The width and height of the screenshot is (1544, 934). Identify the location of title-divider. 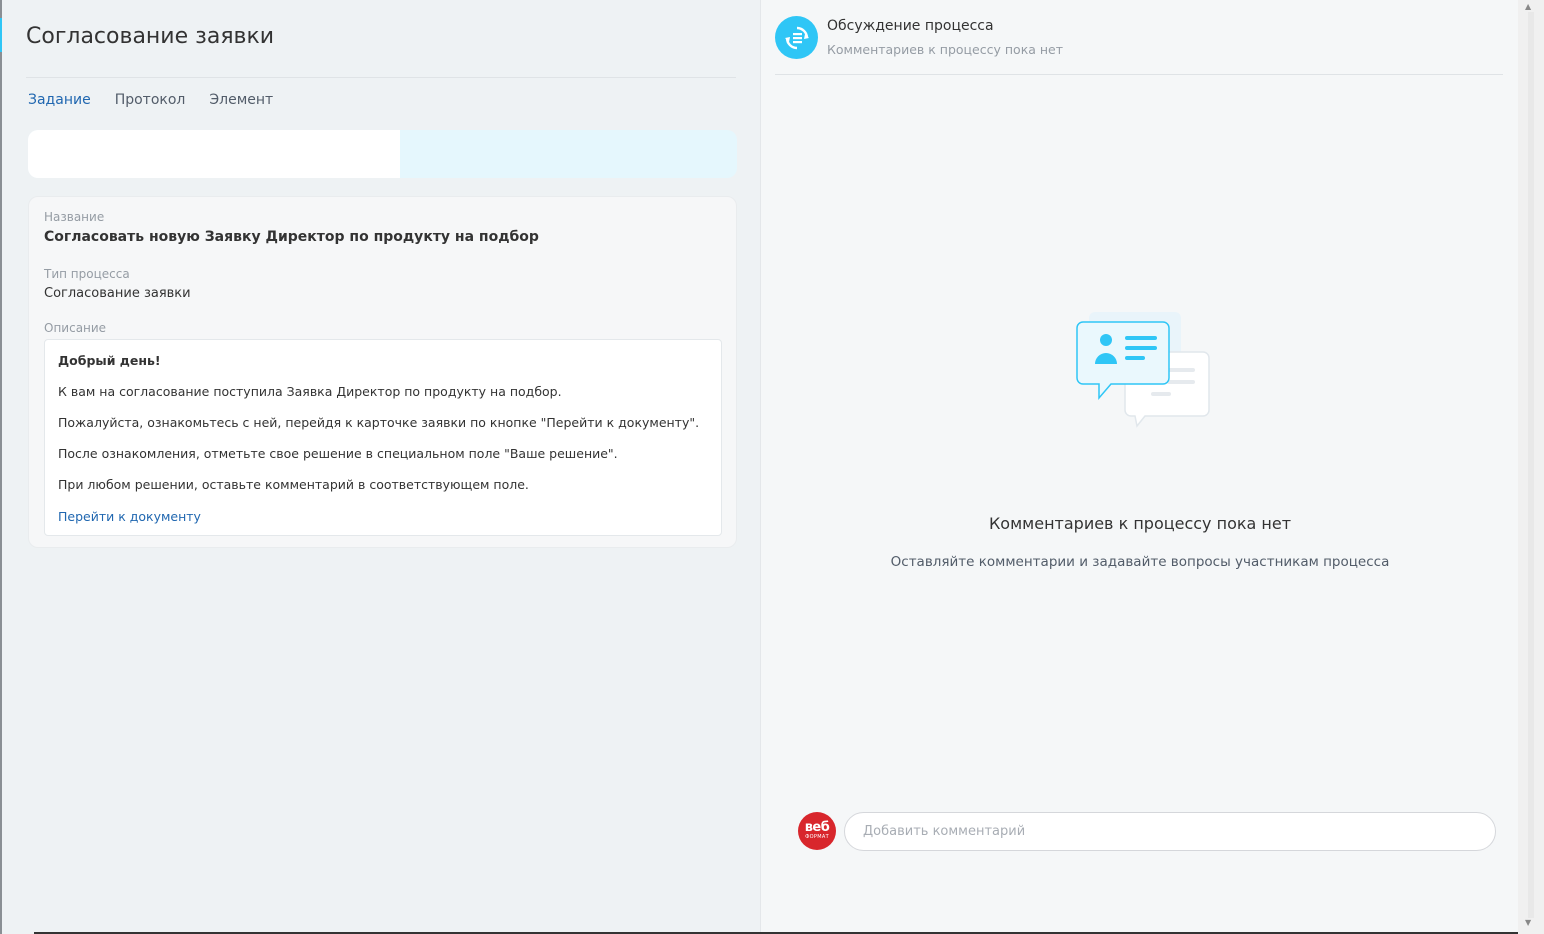
(381, 77).